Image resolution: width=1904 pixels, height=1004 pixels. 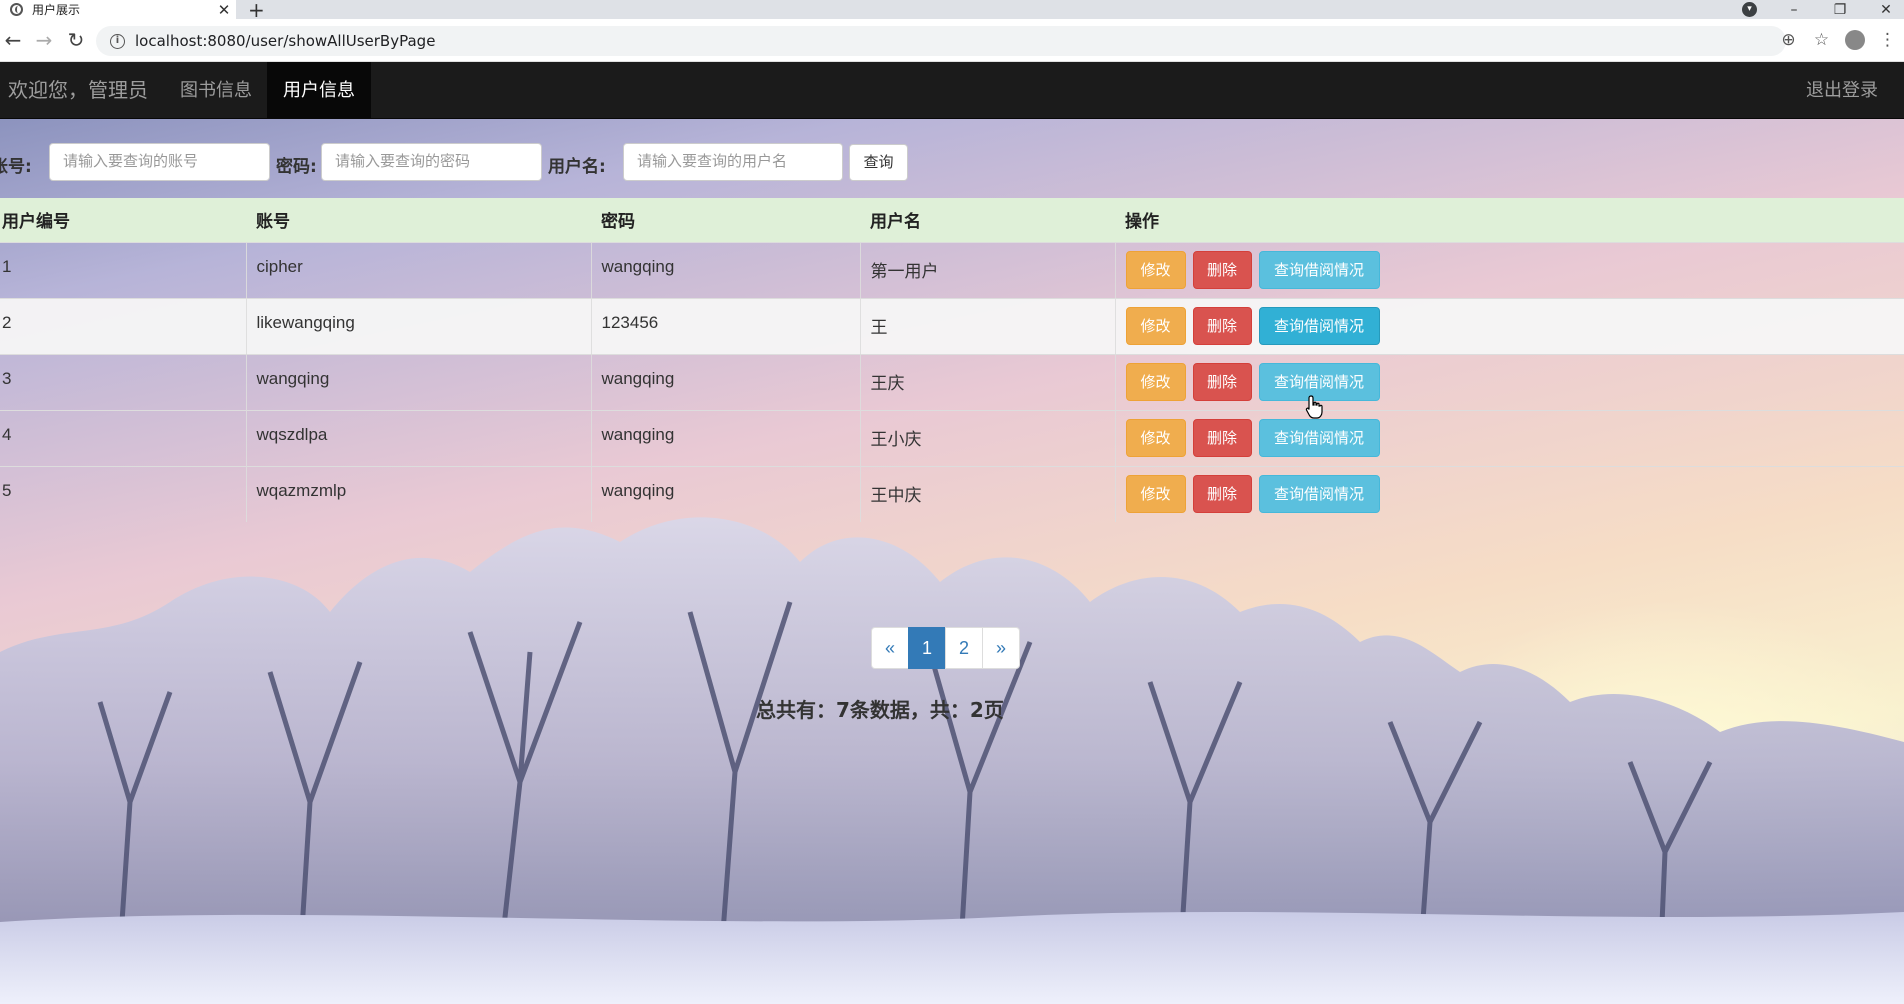 I want to click on cell-account: wqszdlpa, so click(x=418, y=437).